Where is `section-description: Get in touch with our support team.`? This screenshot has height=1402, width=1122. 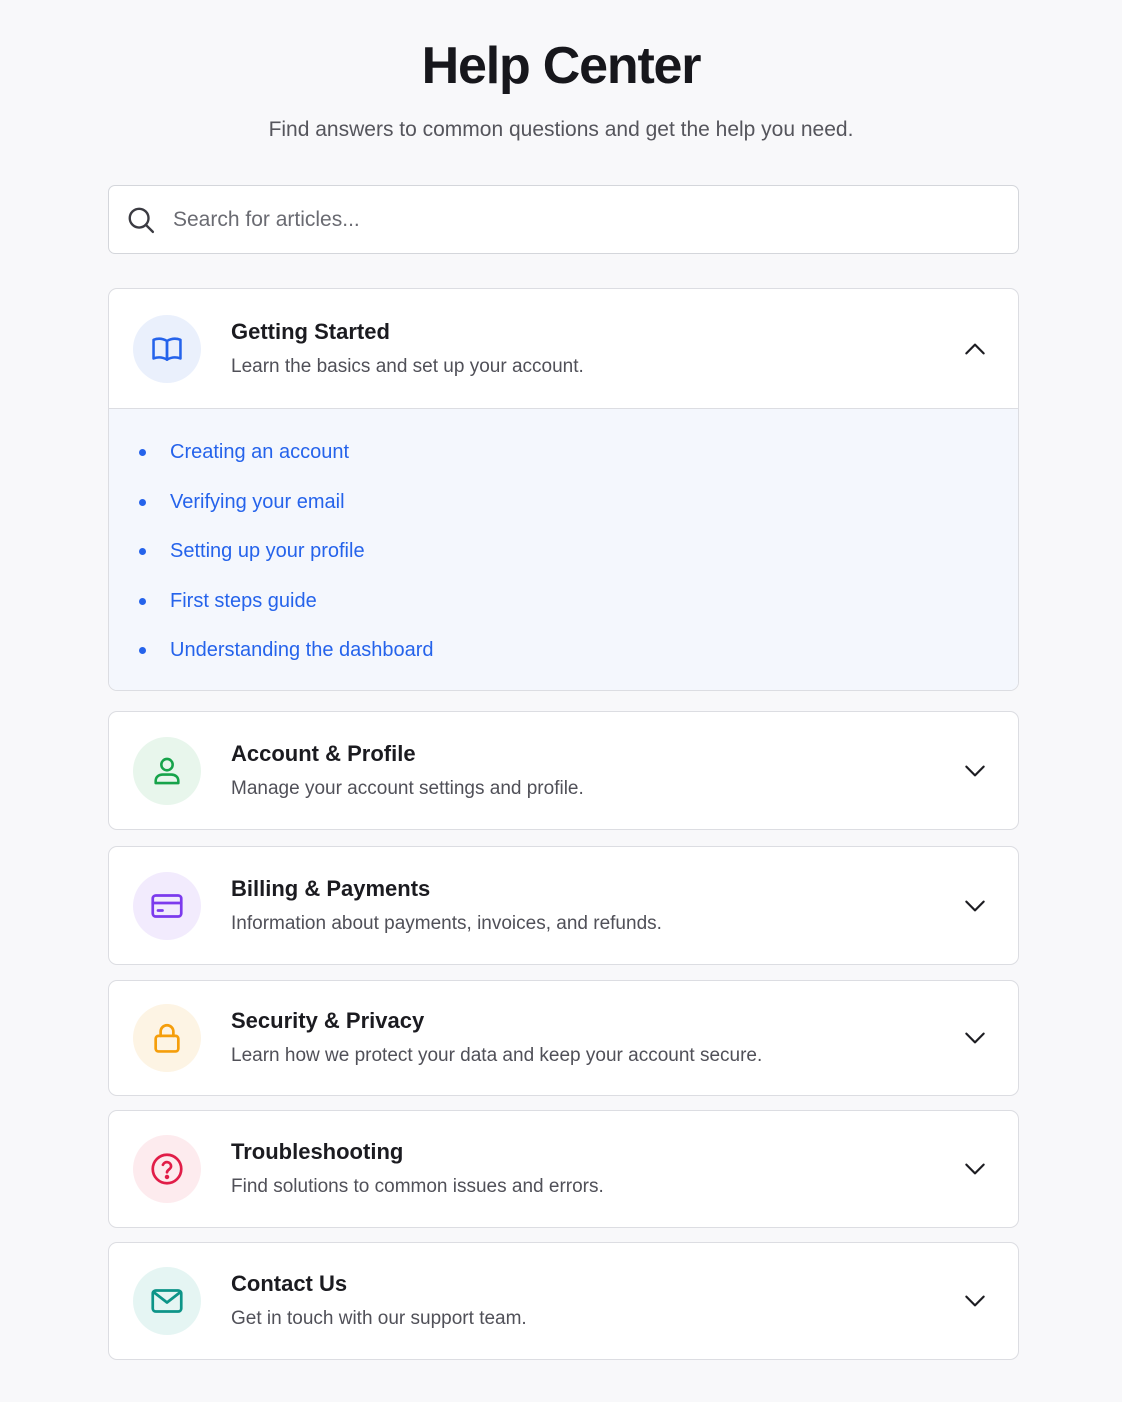
section-description: Get in touch with our support team. is located at coordinates (379, 1318).